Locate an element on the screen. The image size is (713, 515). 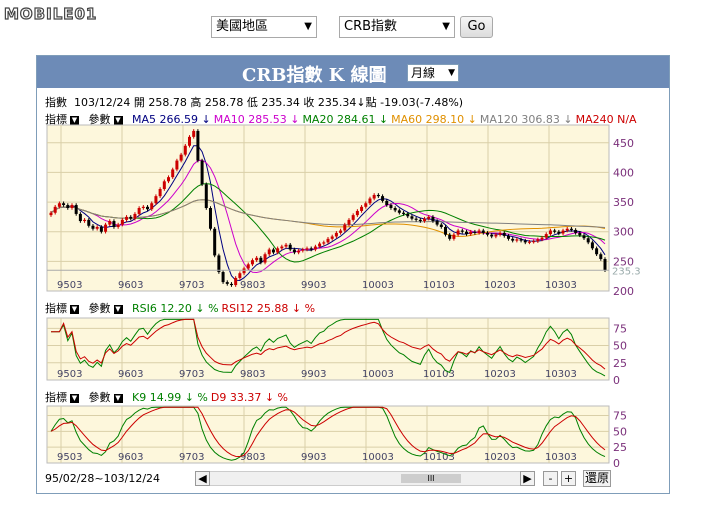
scroll-right-button: ▶ is located at coordinates (527, 478).